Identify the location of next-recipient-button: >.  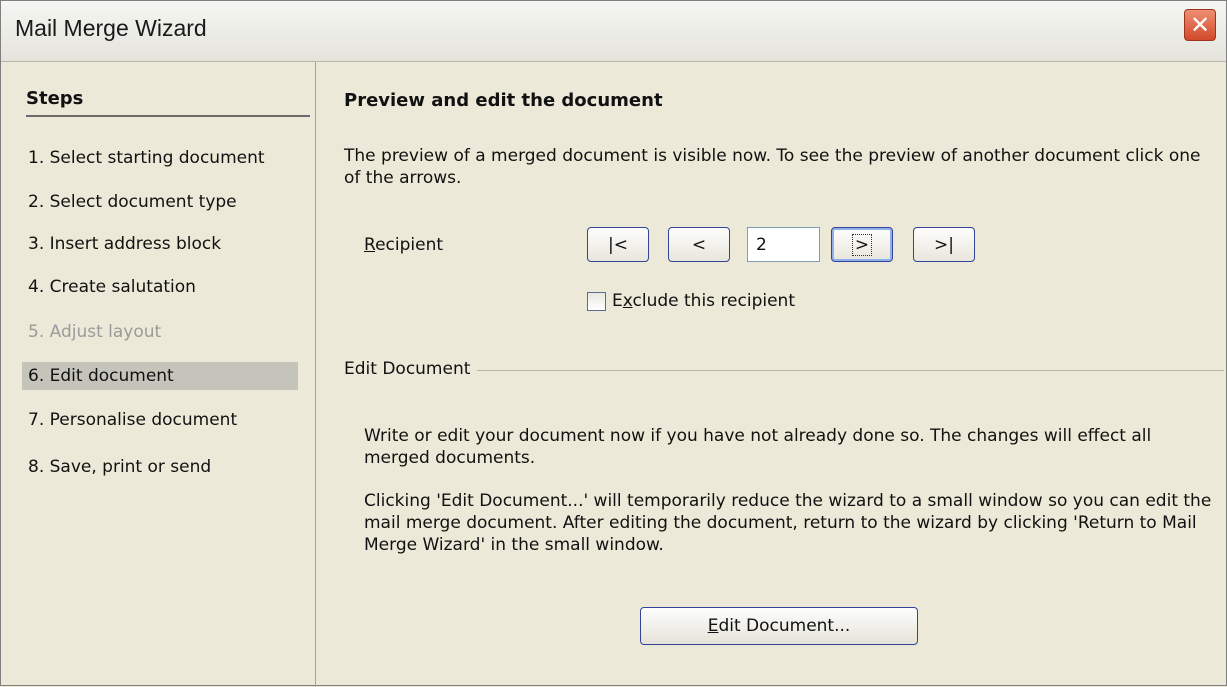
(862, 244).